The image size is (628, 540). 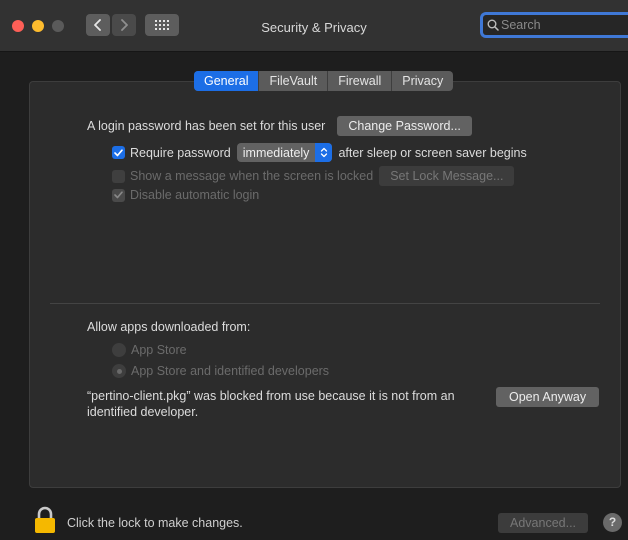 I want to click on app-store-radio, so click(x=119, y=350).